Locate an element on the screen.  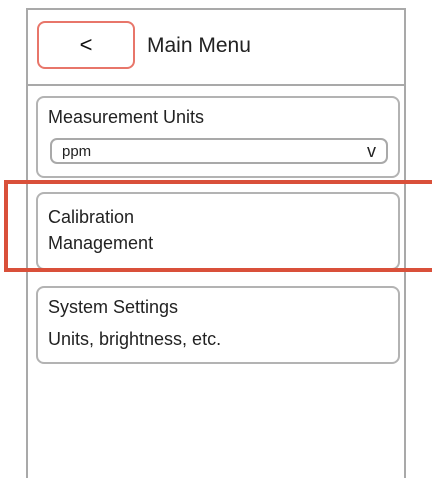
system-settings-button: System Settings Units, brightness, etc. is located at coordinates (218, 325).